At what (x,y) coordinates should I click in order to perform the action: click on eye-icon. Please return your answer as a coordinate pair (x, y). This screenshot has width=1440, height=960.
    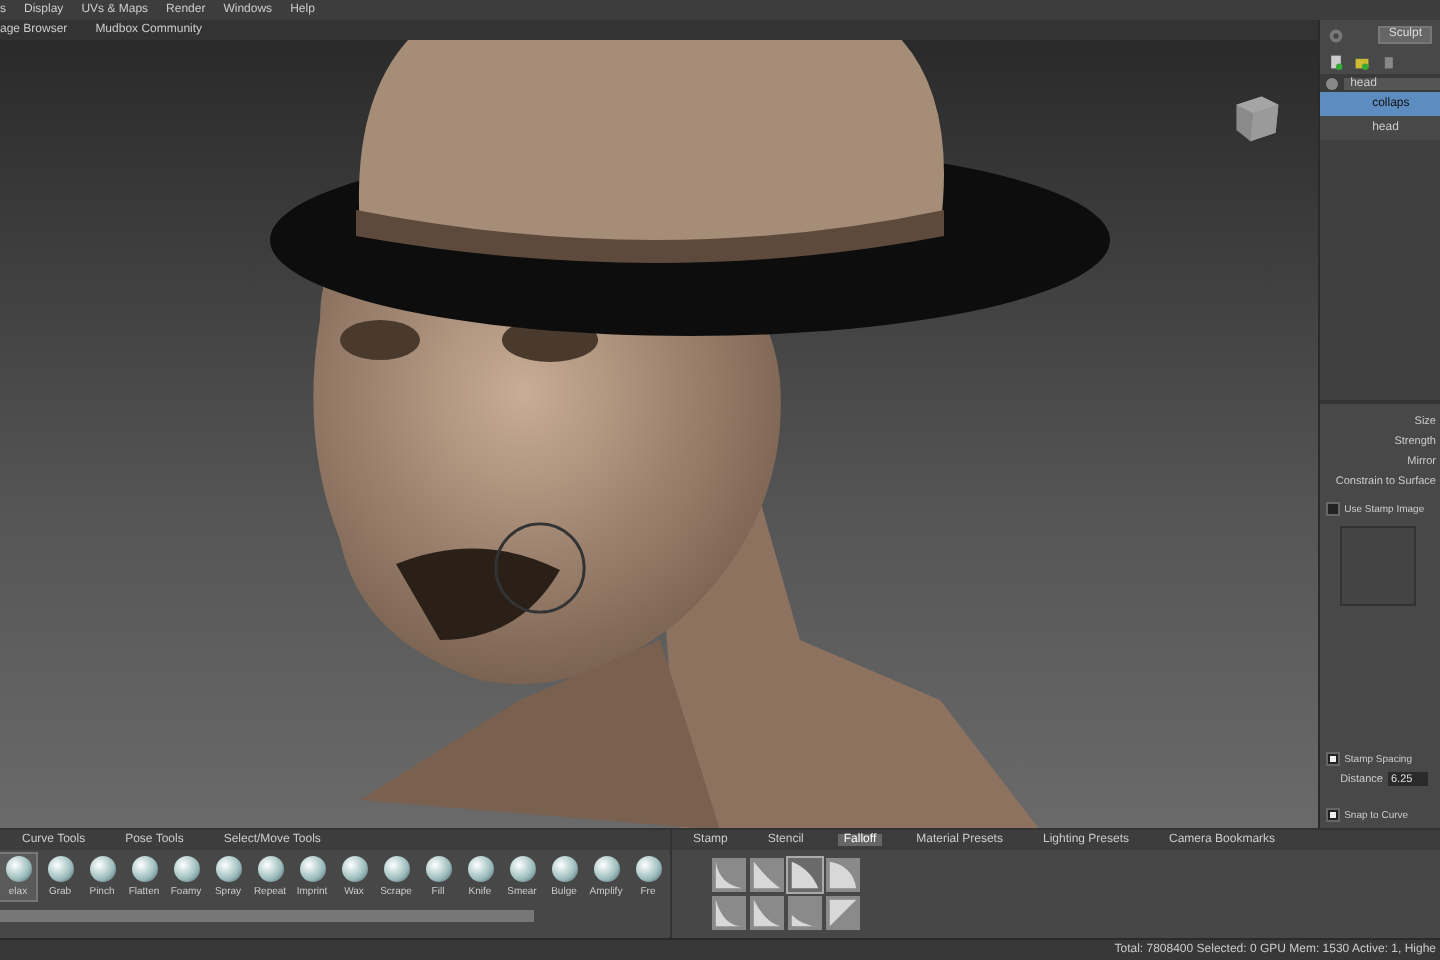
    Looking at the image, I should click on (1332, 83).